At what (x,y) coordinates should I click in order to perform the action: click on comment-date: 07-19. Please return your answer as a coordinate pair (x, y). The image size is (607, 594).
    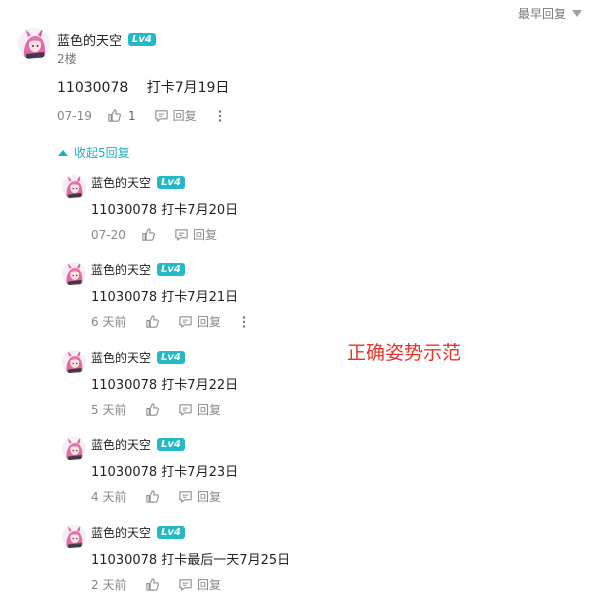
    Looking at the image, I should click on (74, 115).